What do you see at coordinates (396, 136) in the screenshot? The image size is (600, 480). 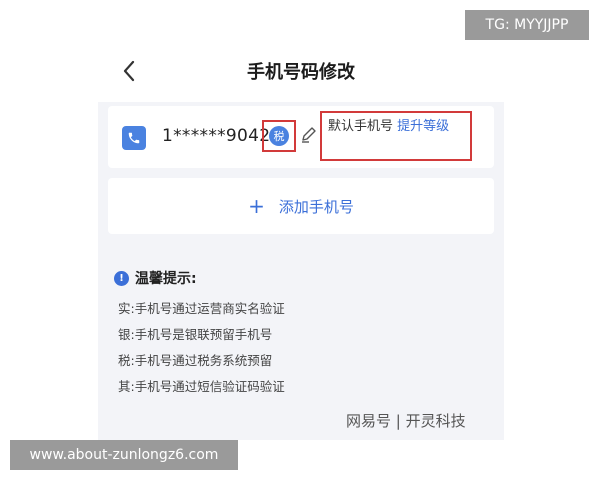 I see `default-phone-highlight: 默认手机号 提升等级` at bounding box center [396, 136].